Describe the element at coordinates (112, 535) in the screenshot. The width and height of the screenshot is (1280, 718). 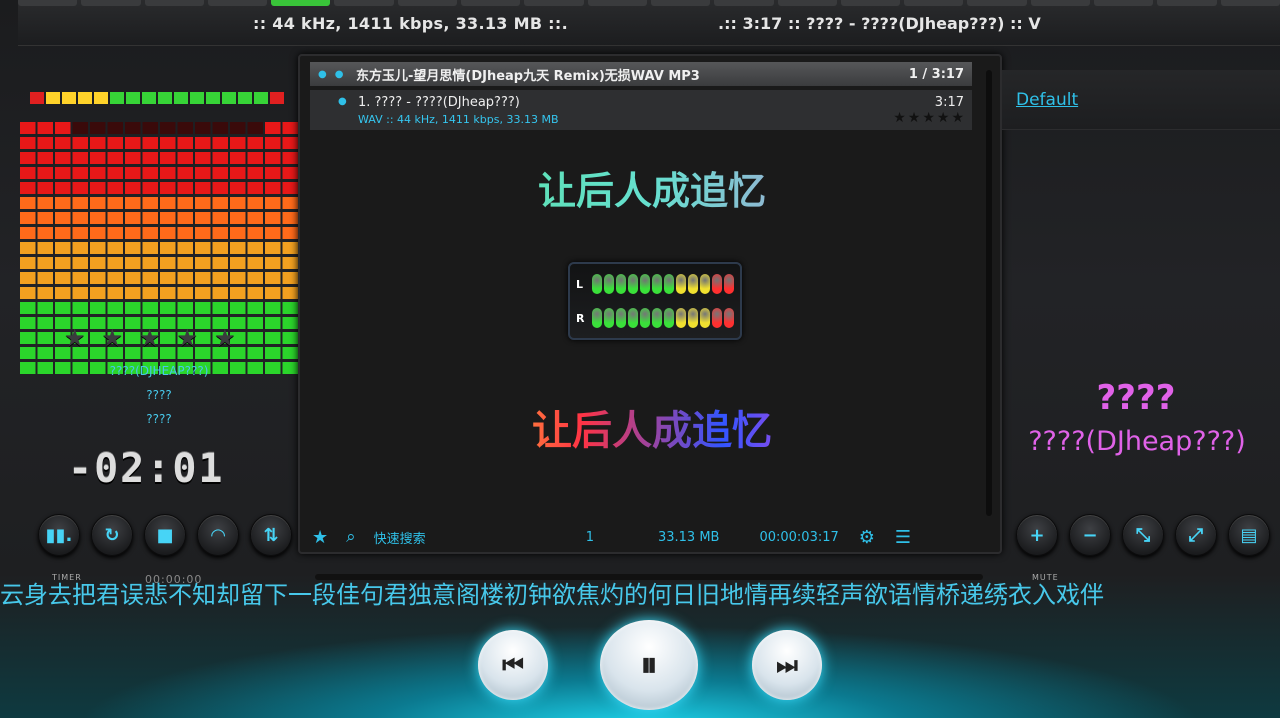
I see `repeat-button: ↻` at that location.